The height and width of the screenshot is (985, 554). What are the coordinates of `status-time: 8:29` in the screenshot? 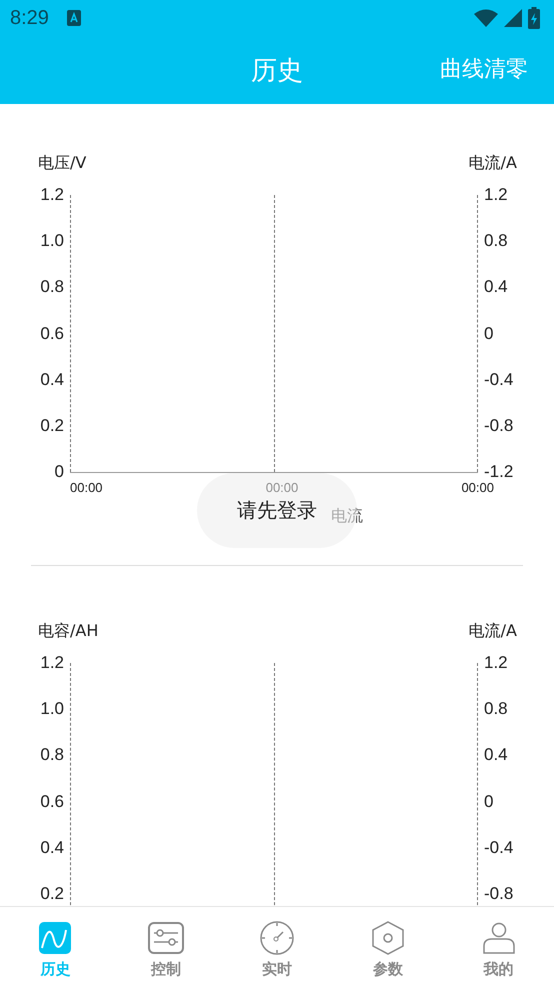 It's located at (29, 18).